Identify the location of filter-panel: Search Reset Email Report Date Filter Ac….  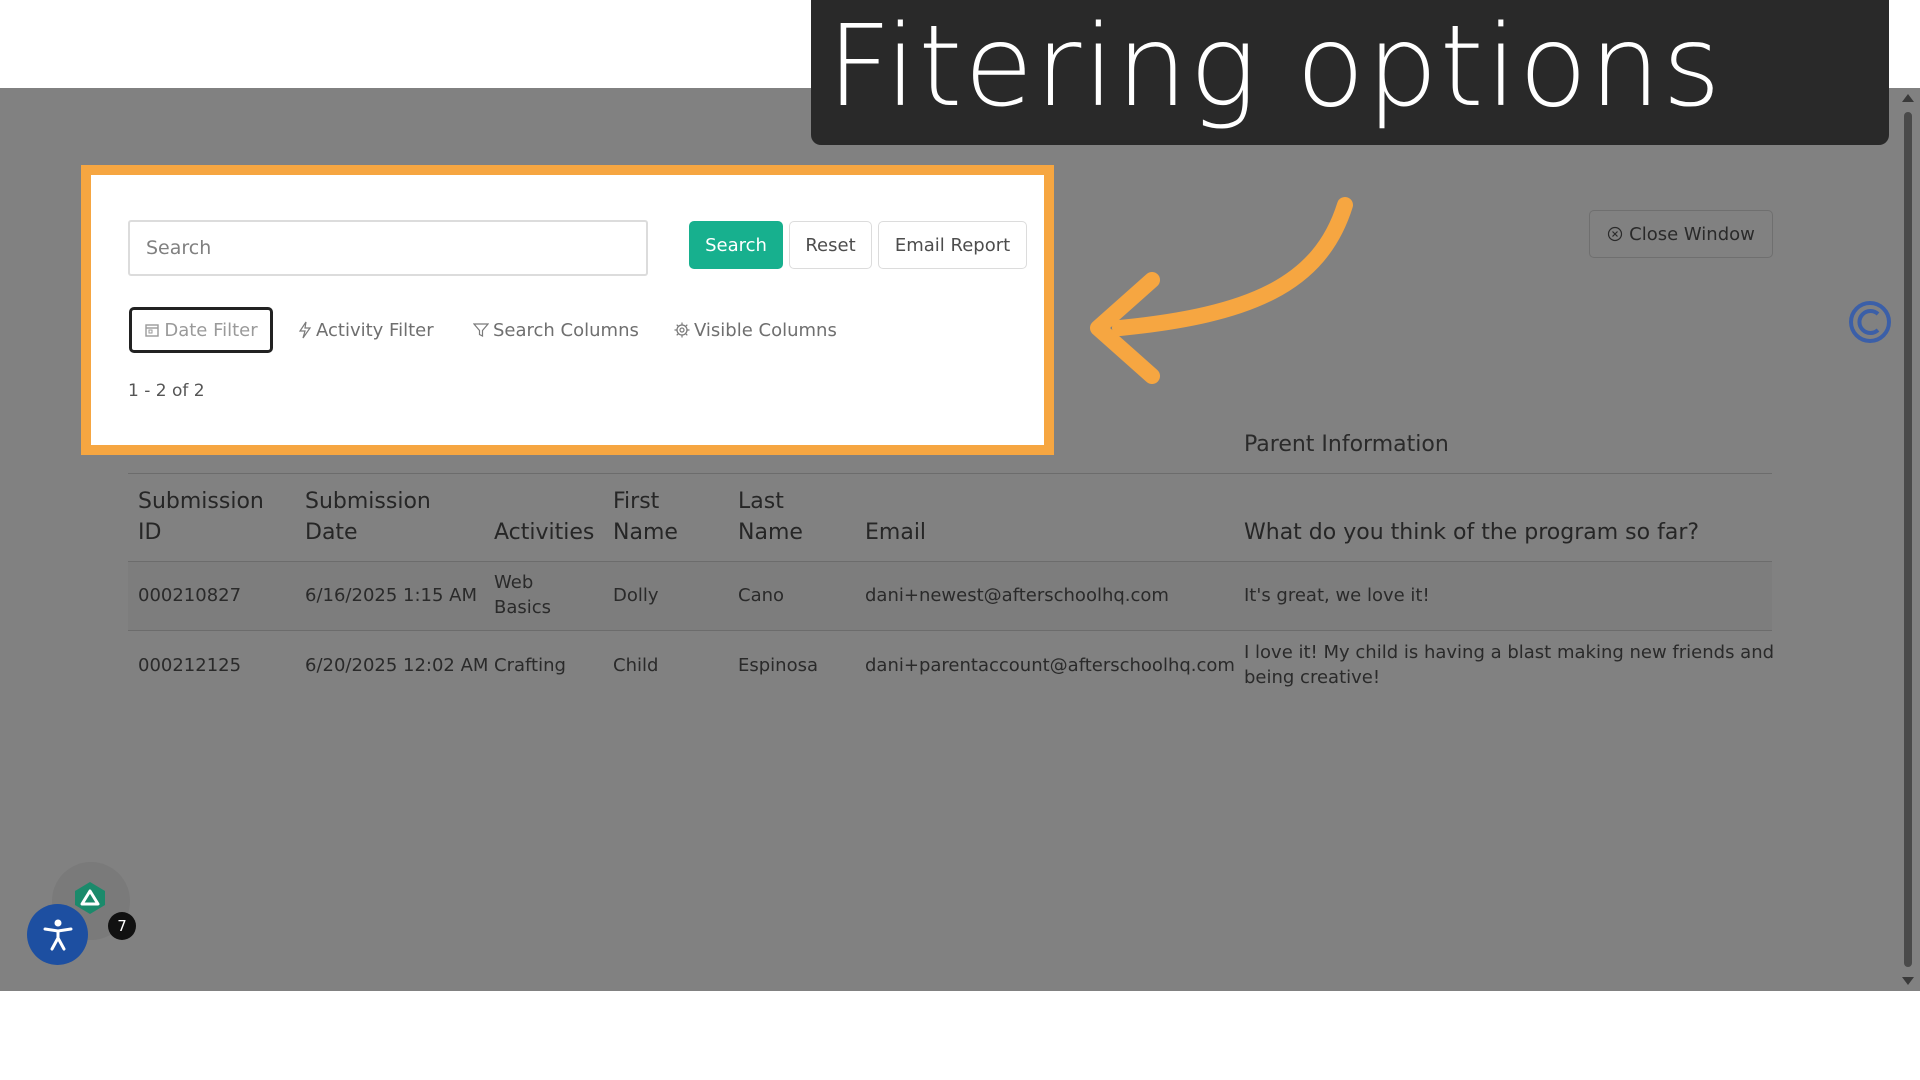
(567, 310).